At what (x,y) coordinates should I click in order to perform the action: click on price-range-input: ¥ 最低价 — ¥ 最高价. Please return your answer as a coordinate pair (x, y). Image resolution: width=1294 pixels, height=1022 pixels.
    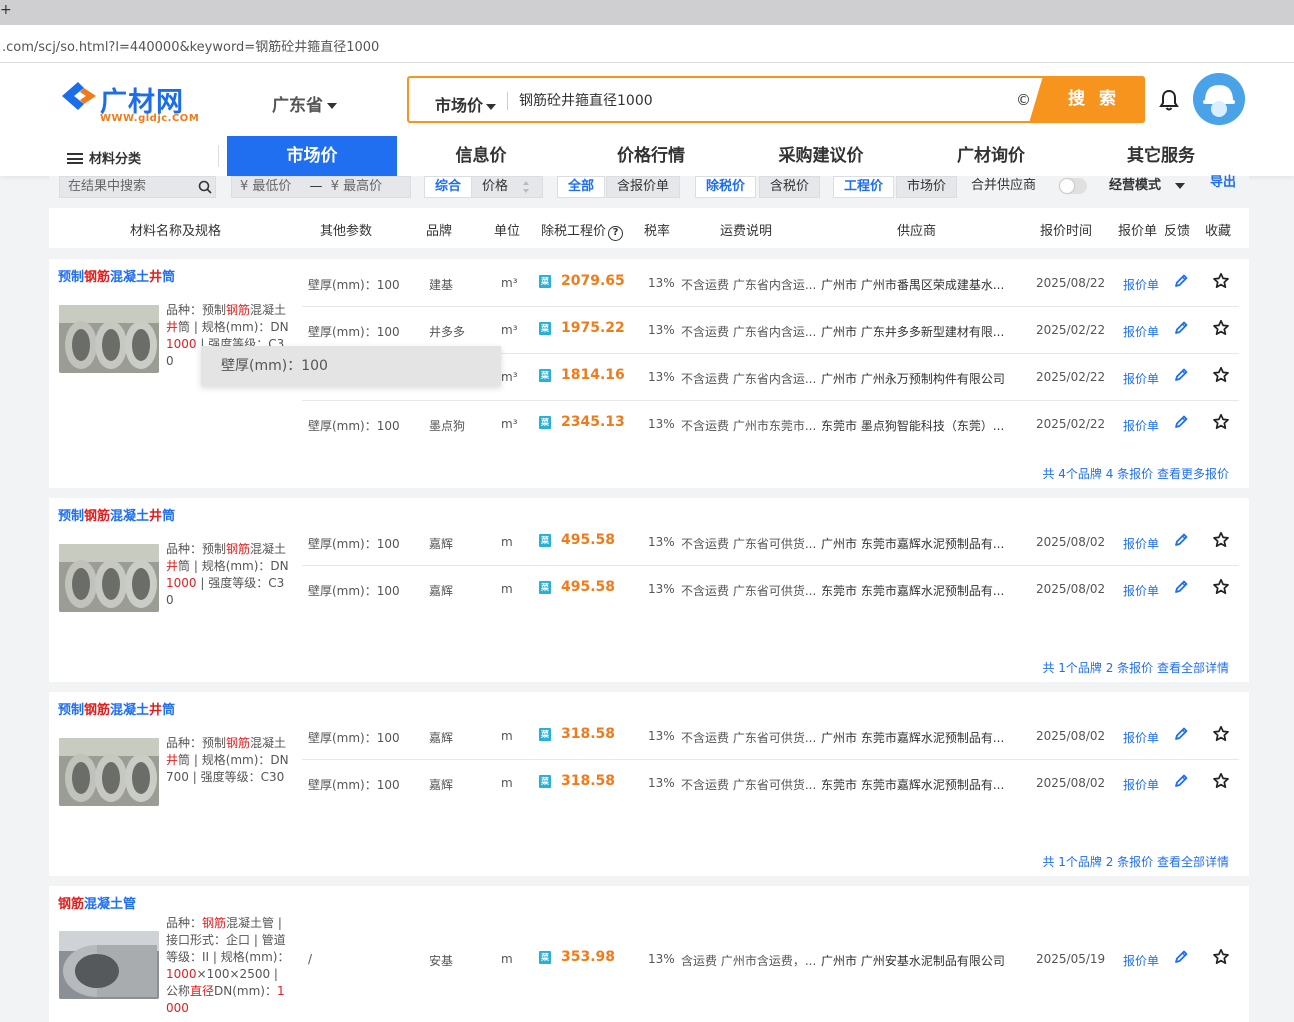
    Looking at the image, I should click on (321, 187).